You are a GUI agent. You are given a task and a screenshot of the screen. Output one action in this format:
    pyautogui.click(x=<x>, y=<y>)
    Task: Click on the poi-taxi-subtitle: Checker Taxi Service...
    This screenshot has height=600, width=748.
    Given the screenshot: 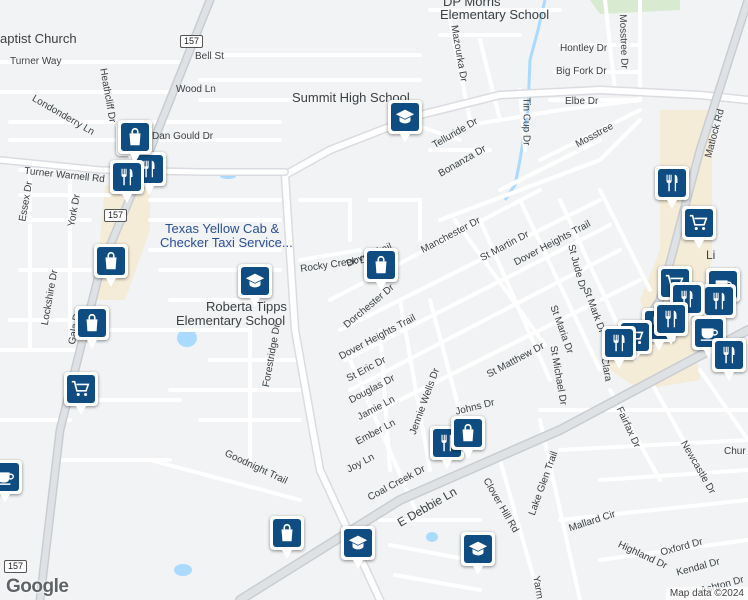 What is the action you would take?
    pyautogui.click(x=226, y=242)
    